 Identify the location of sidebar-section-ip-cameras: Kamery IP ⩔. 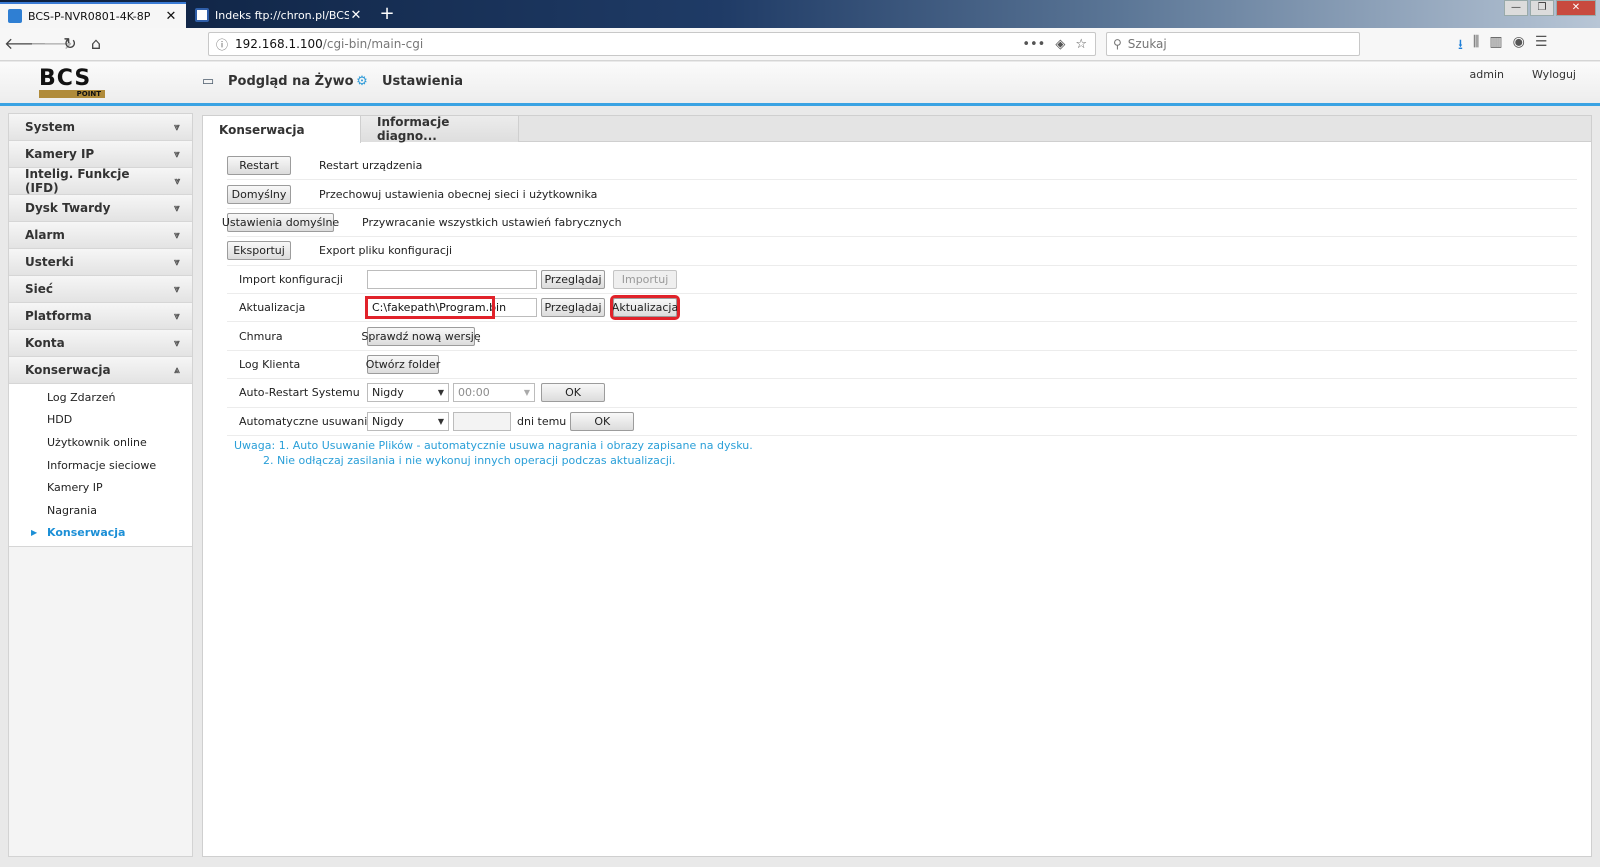
(100, 154).